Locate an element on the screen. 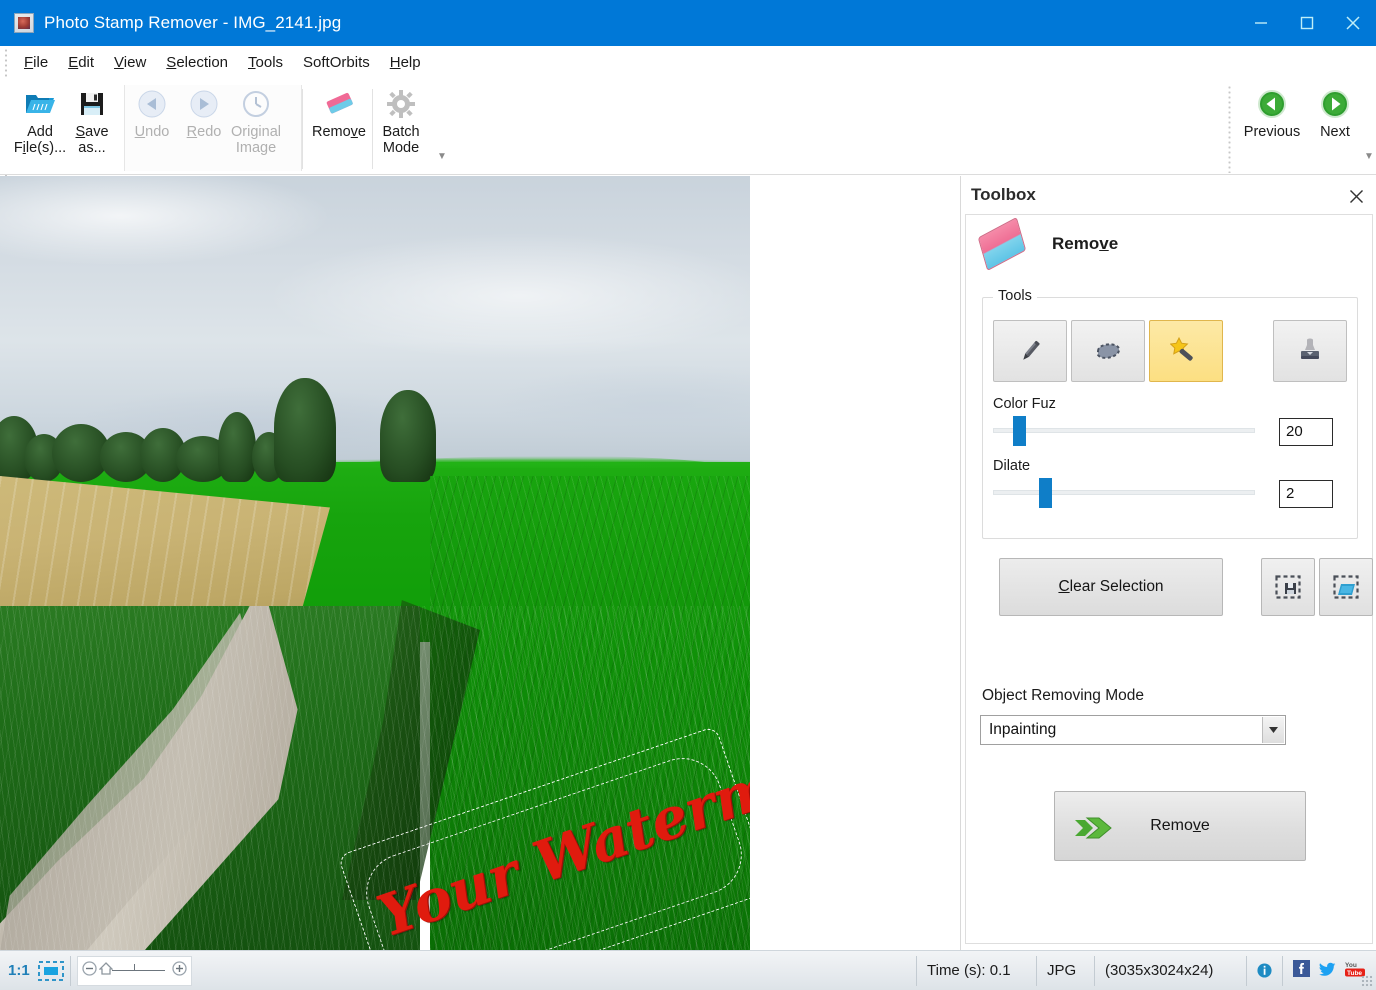  clear-selection-button: Clear Selection is located at coordinates (1111, 587).